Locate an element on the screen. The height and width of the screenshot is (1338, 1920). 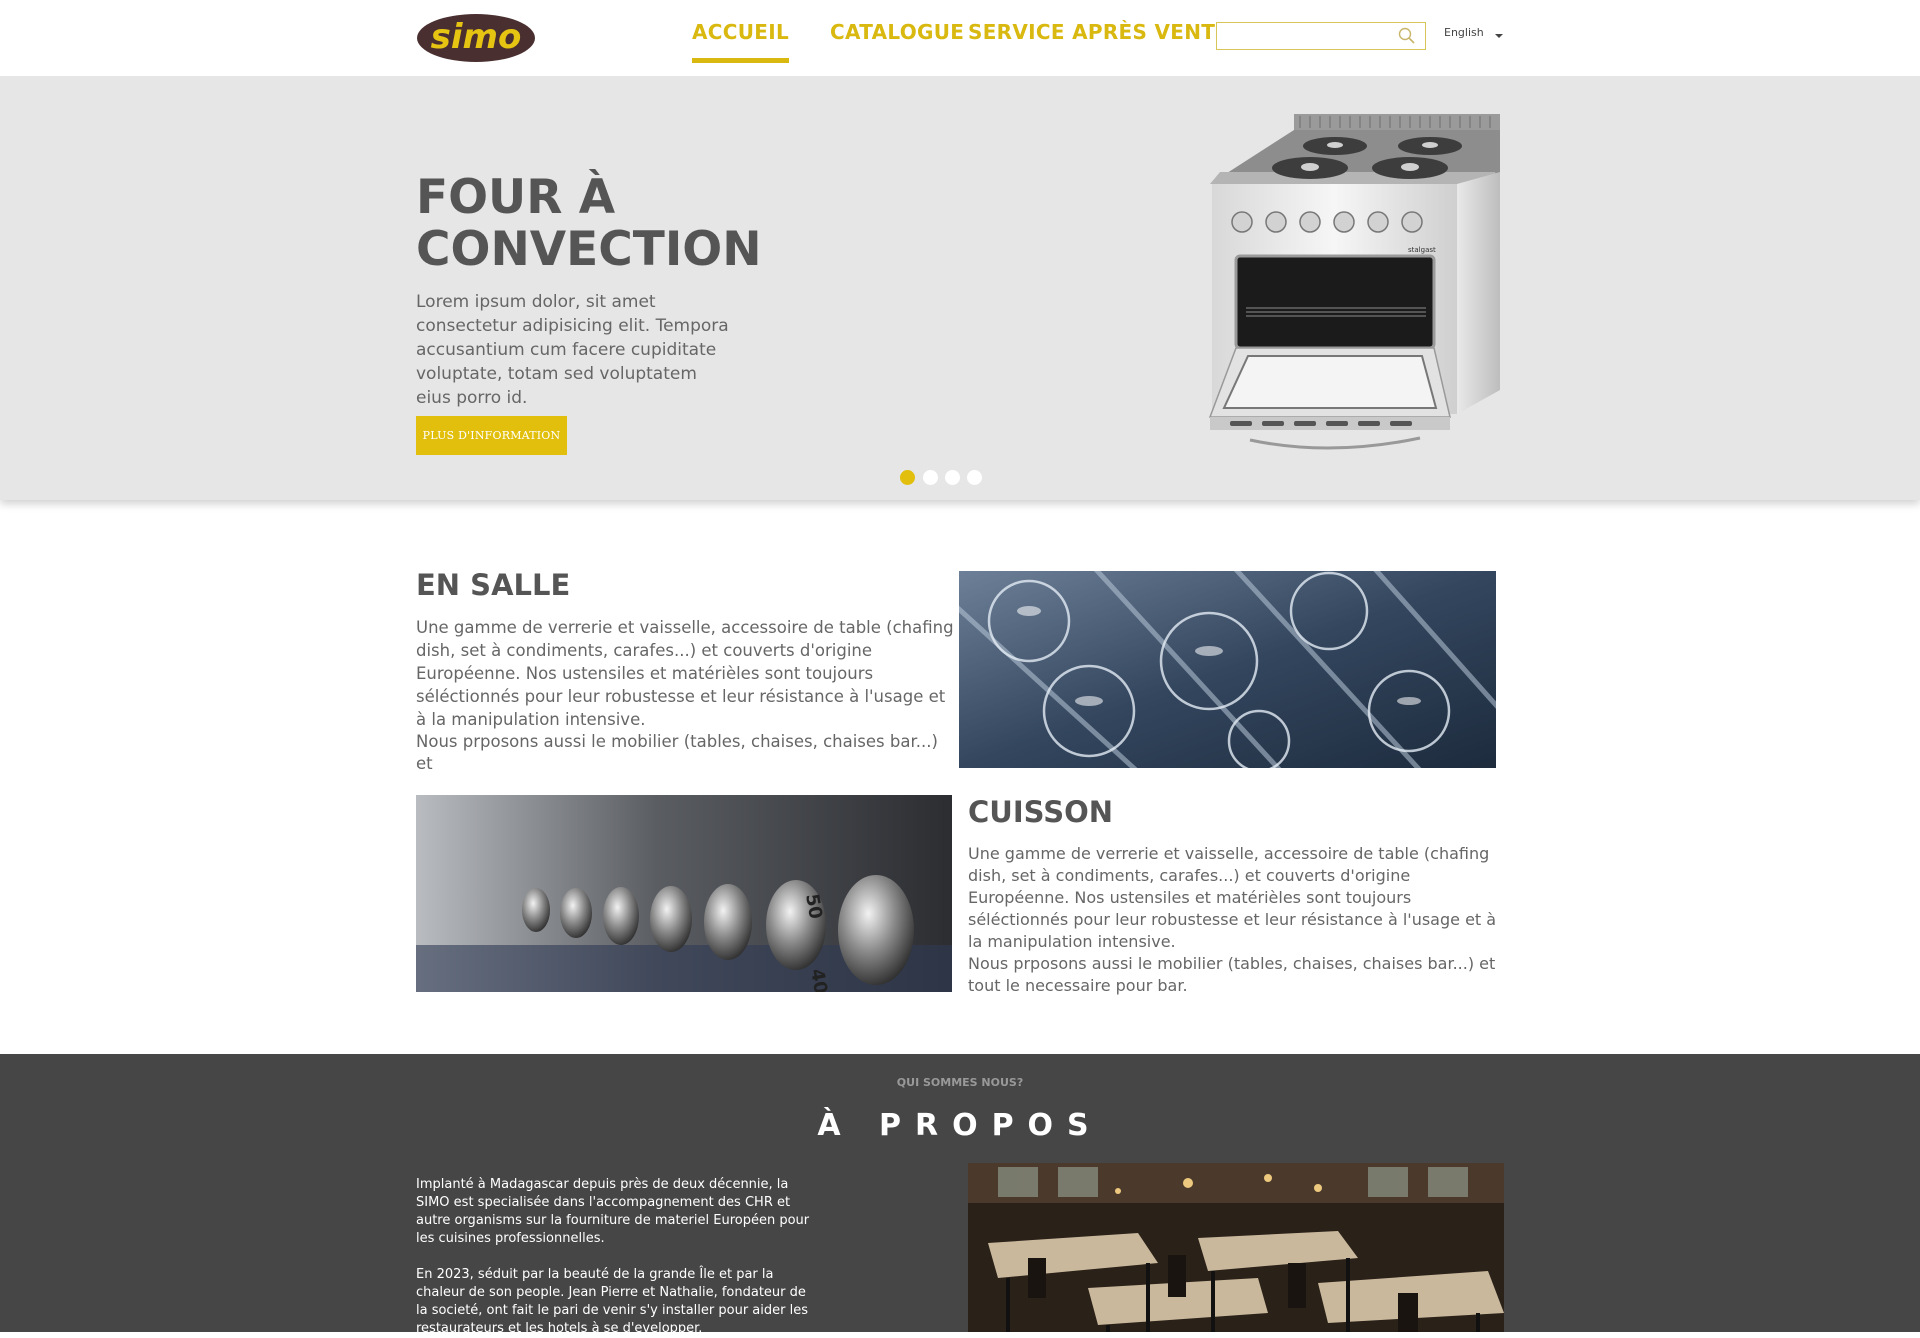
search-box is located at coordinates (1321, 36).